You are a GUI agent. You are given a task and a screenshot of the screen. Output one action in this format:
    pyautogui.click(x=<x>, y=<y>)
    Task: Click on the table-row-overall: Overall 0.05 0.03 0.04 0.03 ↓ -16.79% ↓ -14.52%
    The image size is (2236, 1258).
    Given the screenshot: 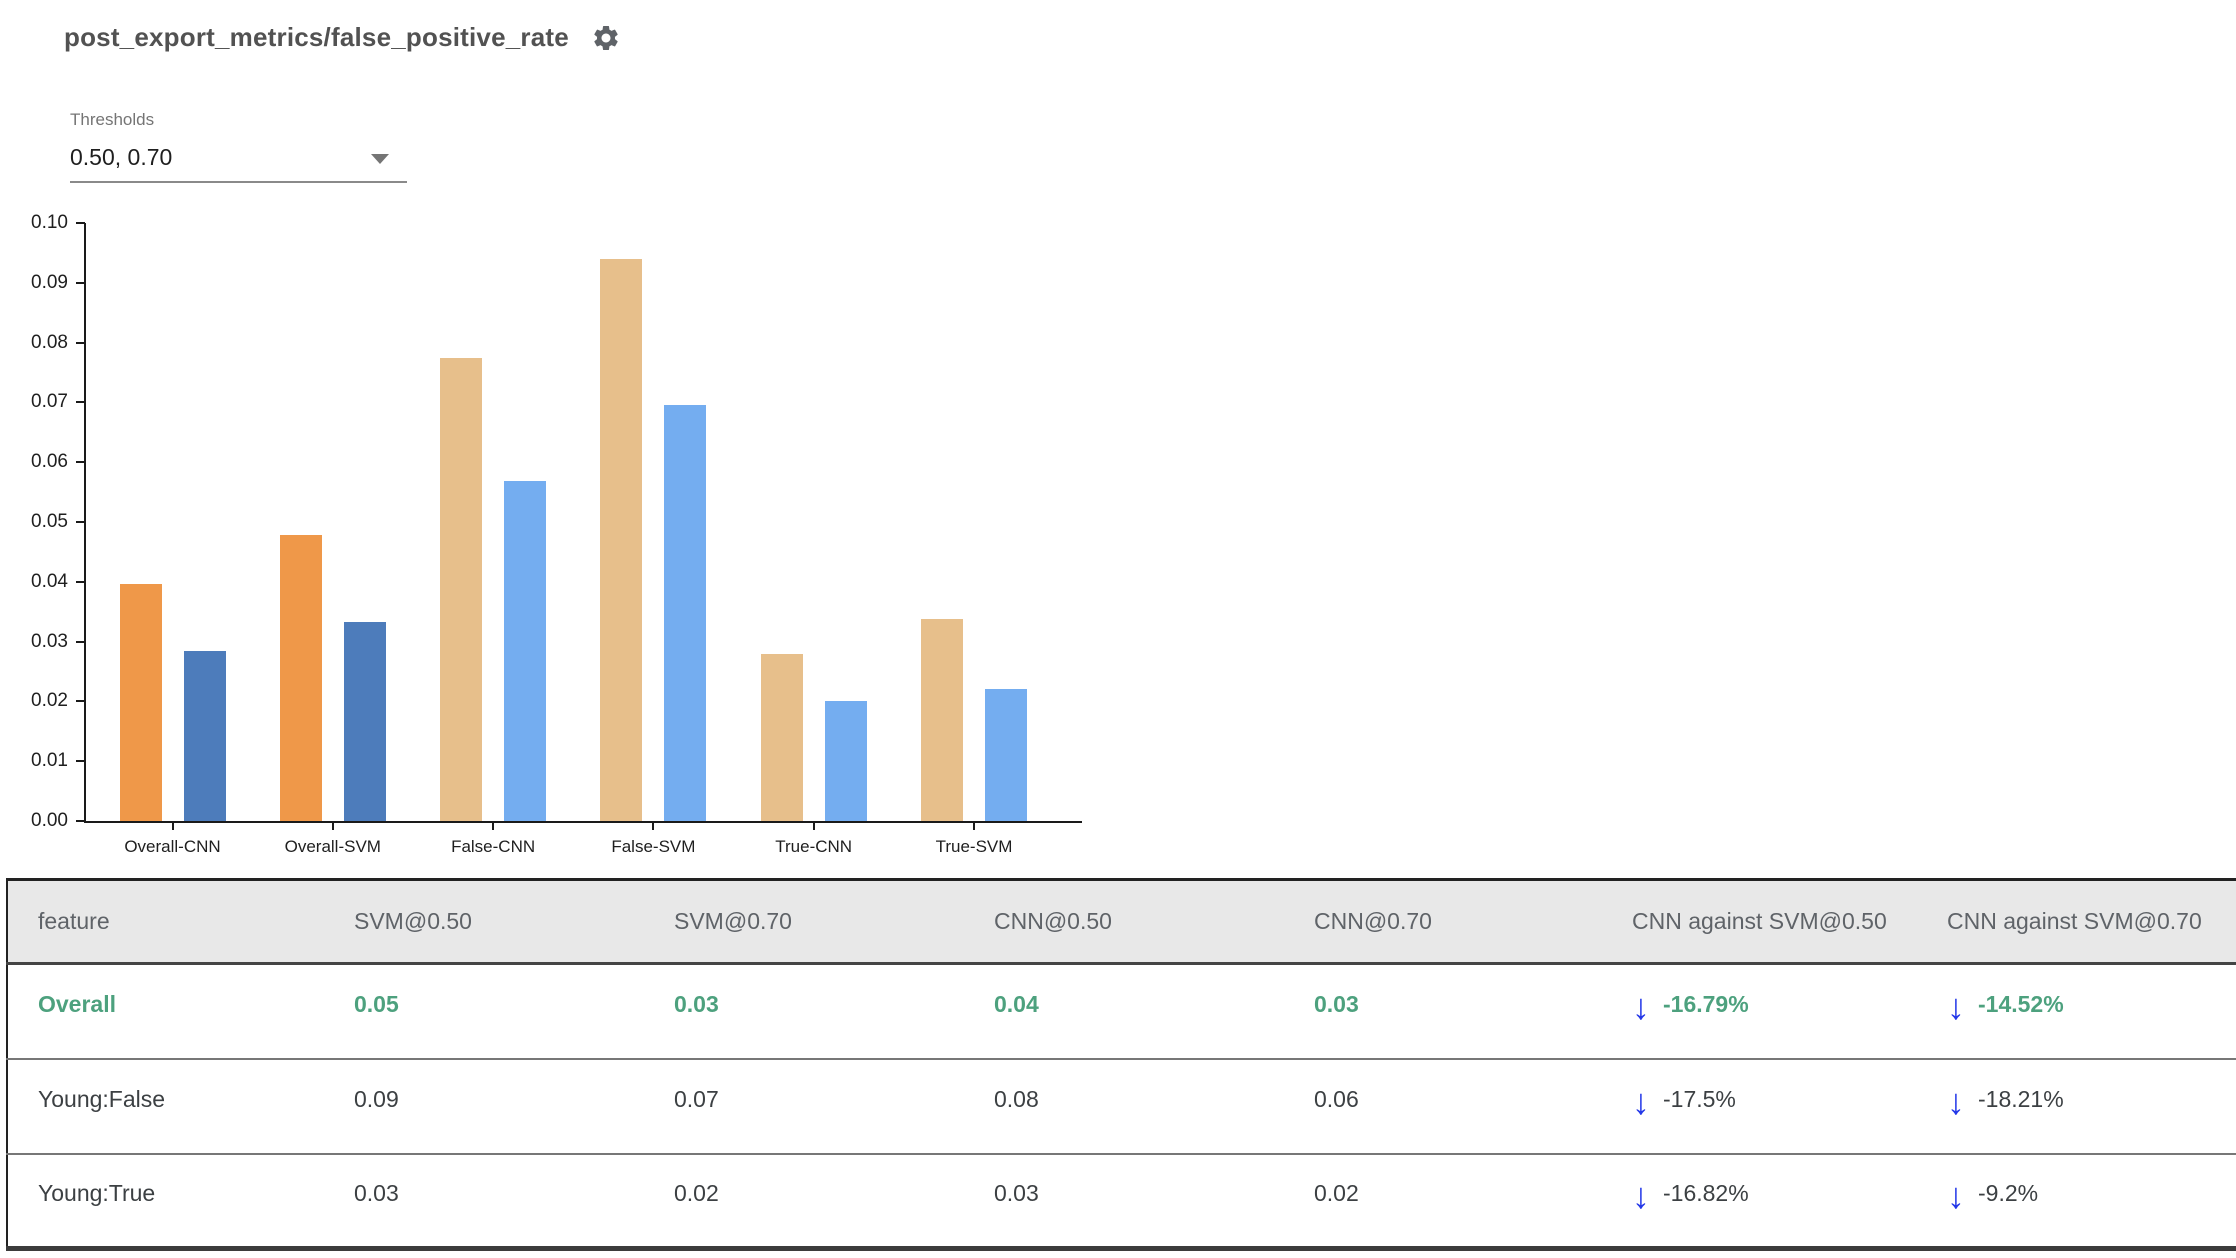 What is the action you would take?
    pyautogui.click(x=1121, y=1011)
    